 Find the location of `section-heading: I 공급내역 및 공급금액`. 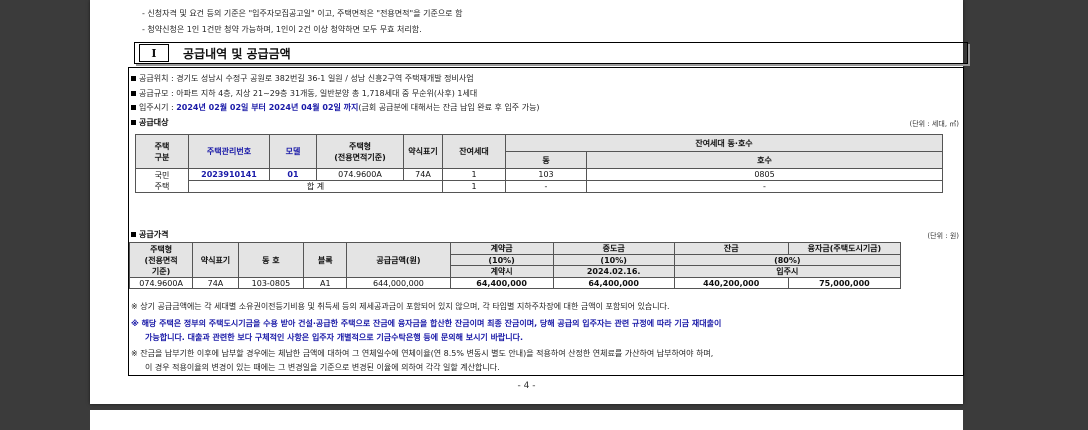

section-heading: I 공급내역 및 공급금액 is located at coordinates (551, 53).